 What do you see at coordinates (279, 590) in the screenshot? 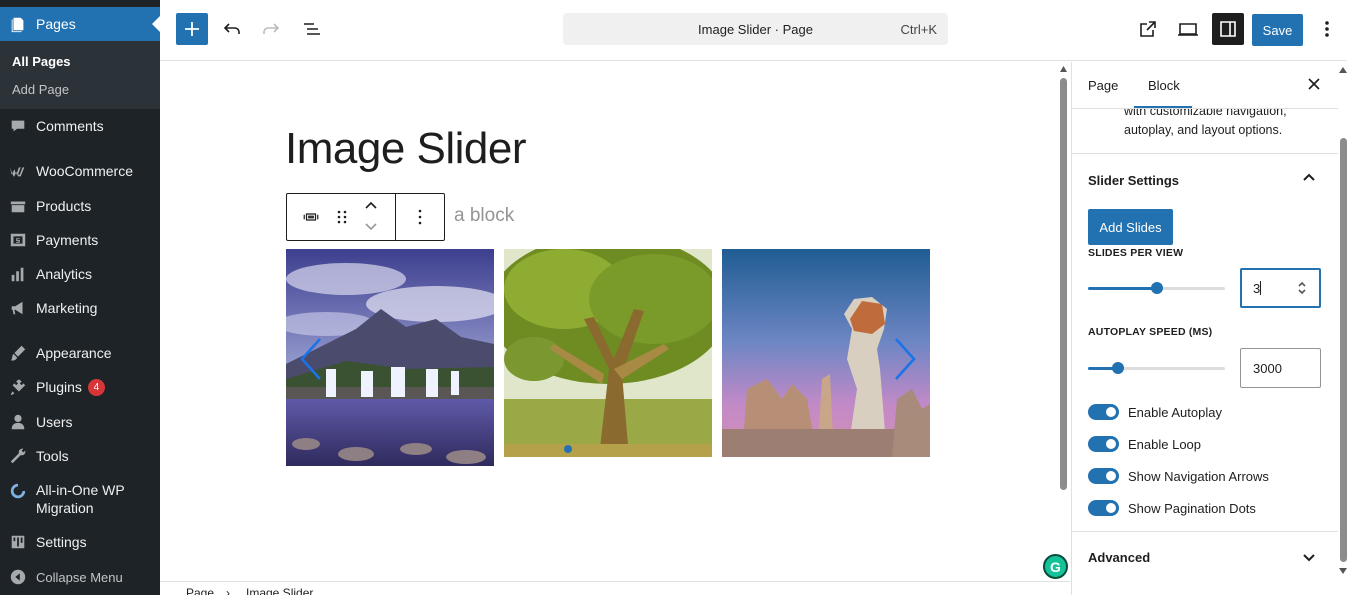
I see `breadcrumb-current: Image Slider` at bounding box center [279, 590].